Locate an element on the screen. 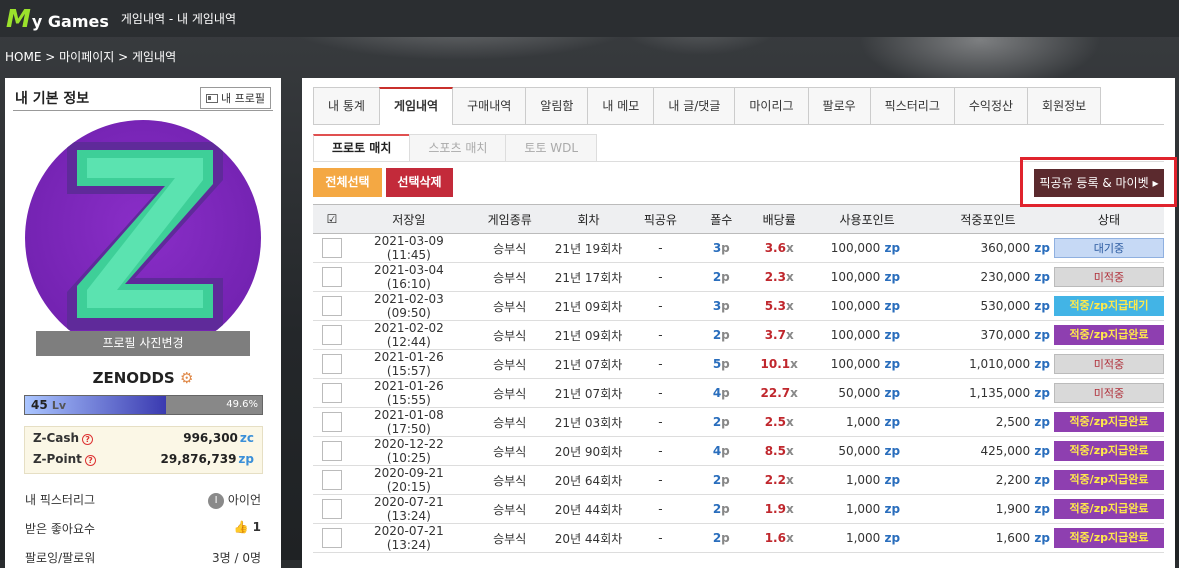 The height and width of the screenshot is (568, 1179). zpoint-amount: 29,876,739 is located at coordinates (198, 458).